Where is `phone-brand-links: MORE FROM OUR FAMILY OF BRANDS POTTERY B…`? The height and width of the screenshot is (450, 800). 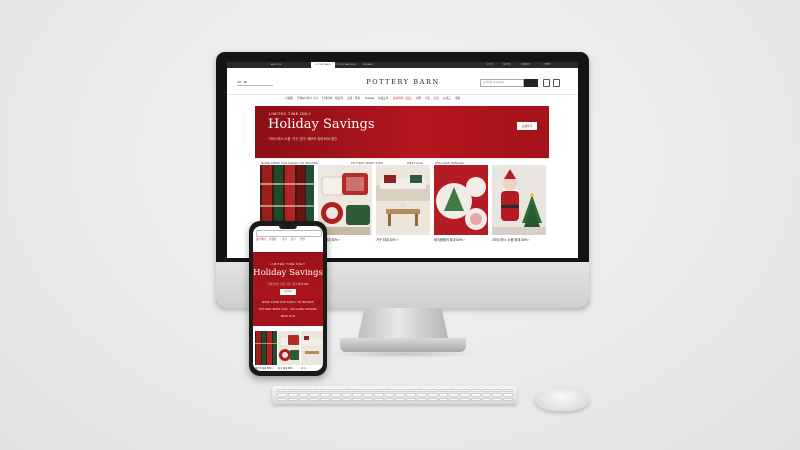
phone-brand-links: MORE FROM OUR FAMILY OF BRANDS POTTERY B… is located at coordinates (288, 312).